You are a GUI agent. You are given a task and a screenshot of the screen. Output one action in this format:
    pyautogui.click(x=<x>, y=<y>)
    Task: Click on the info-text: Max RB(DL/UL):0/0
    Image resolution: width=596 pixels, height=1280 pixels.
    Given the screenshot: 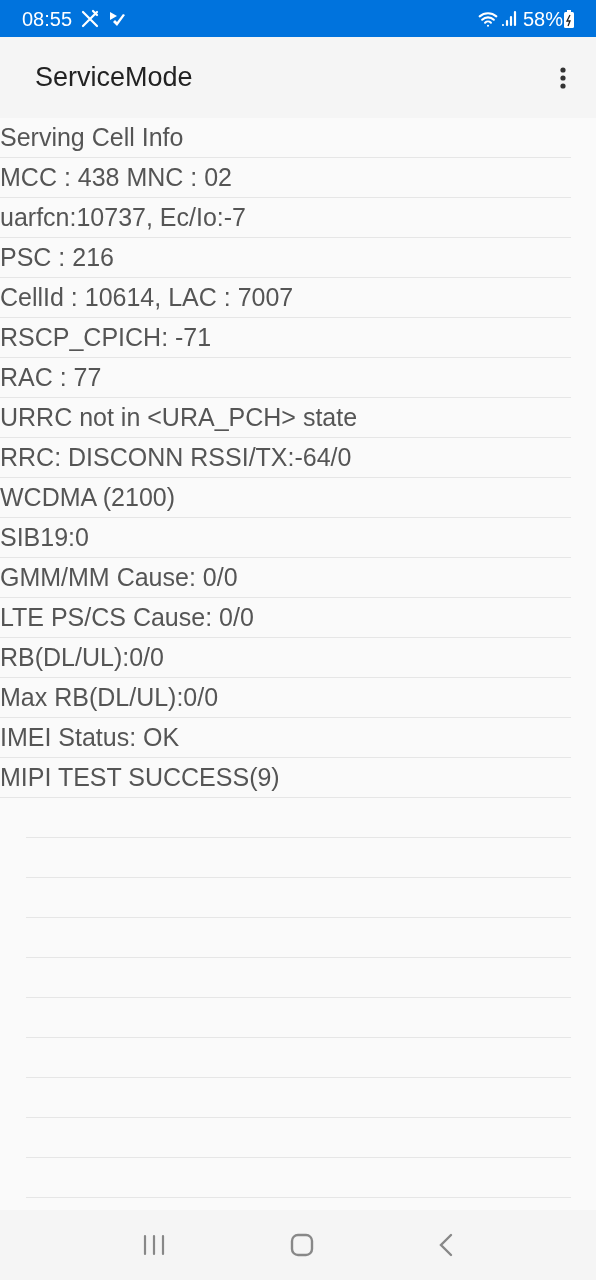 What is the action you would take?
    pyautogui.click(x=109, y=697)
    